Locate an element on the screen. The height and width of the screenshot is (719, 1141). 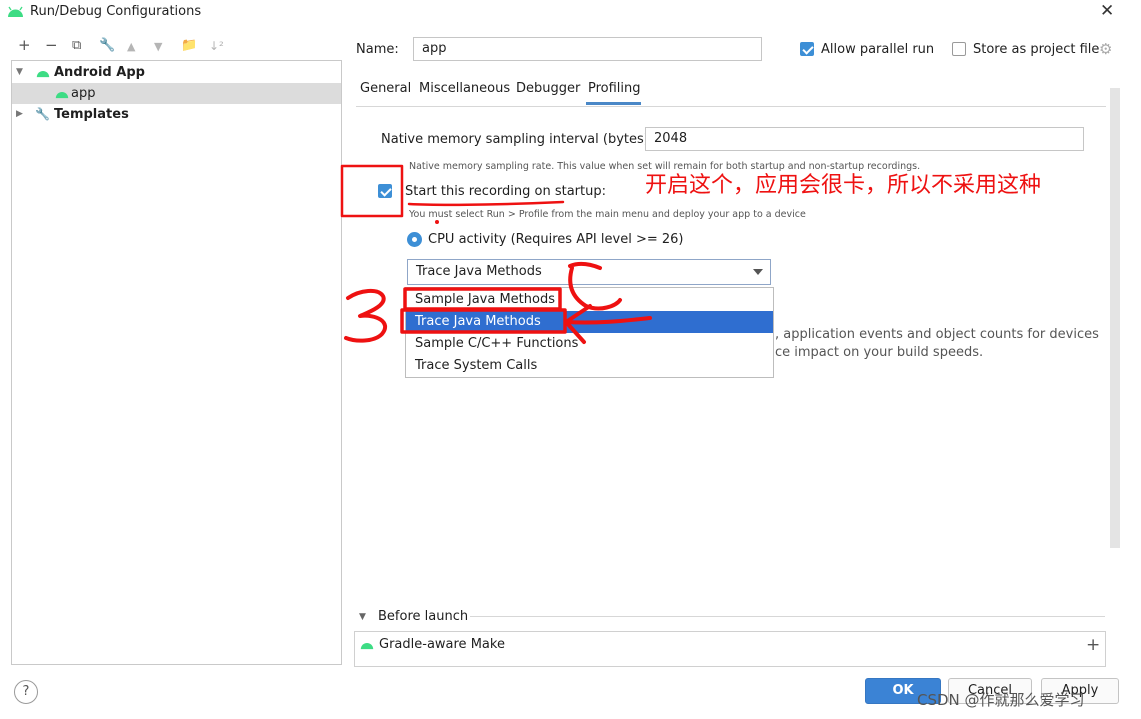
annotation-underline is located at coordinates (486, 203).